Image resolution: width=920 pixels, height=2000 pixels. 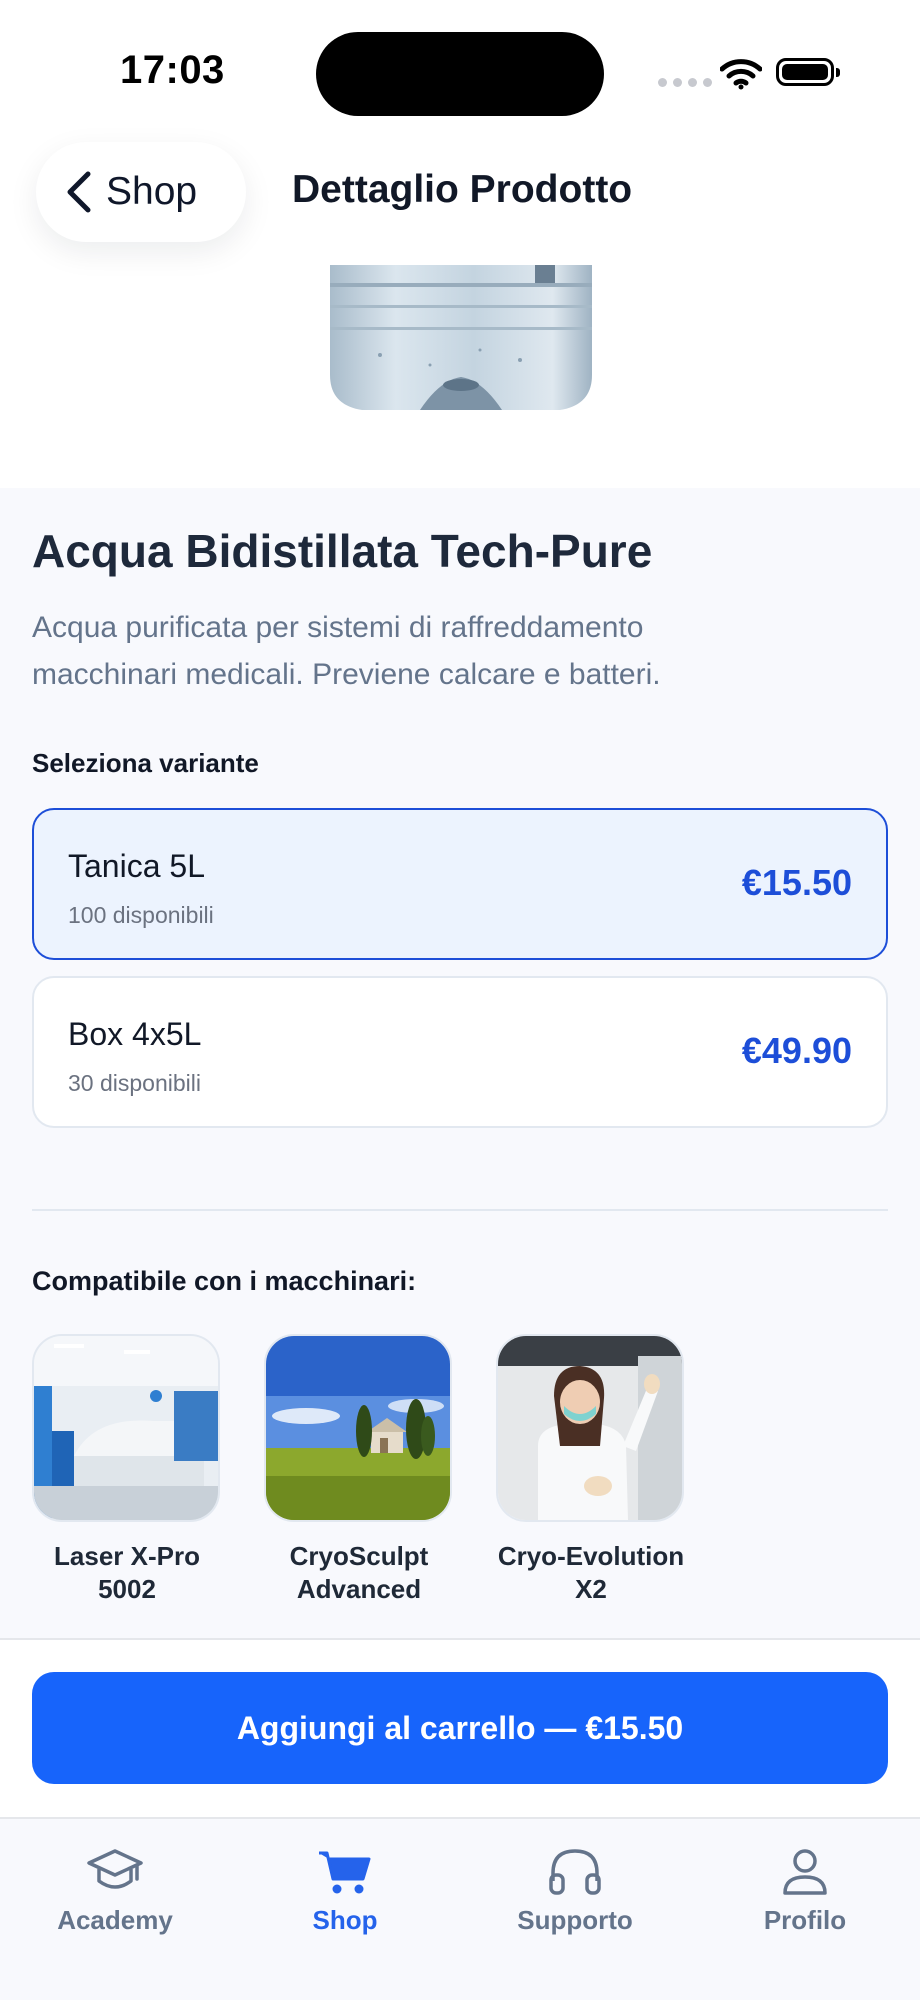 What do you see at coordinates (805, 1872) in the screenshot?
I see `user-icon` at bounding box center [805, 1872].